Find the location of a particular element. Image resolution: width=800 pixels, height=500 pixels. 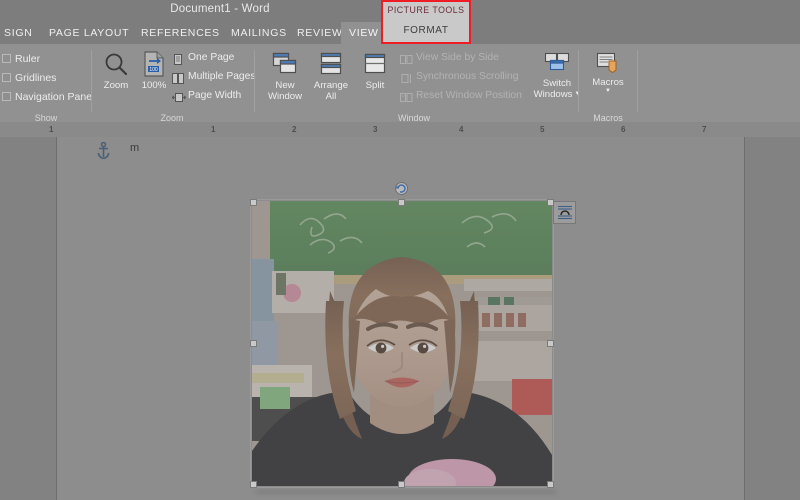

handle-bottom-left is located at coordinates (253, 484).